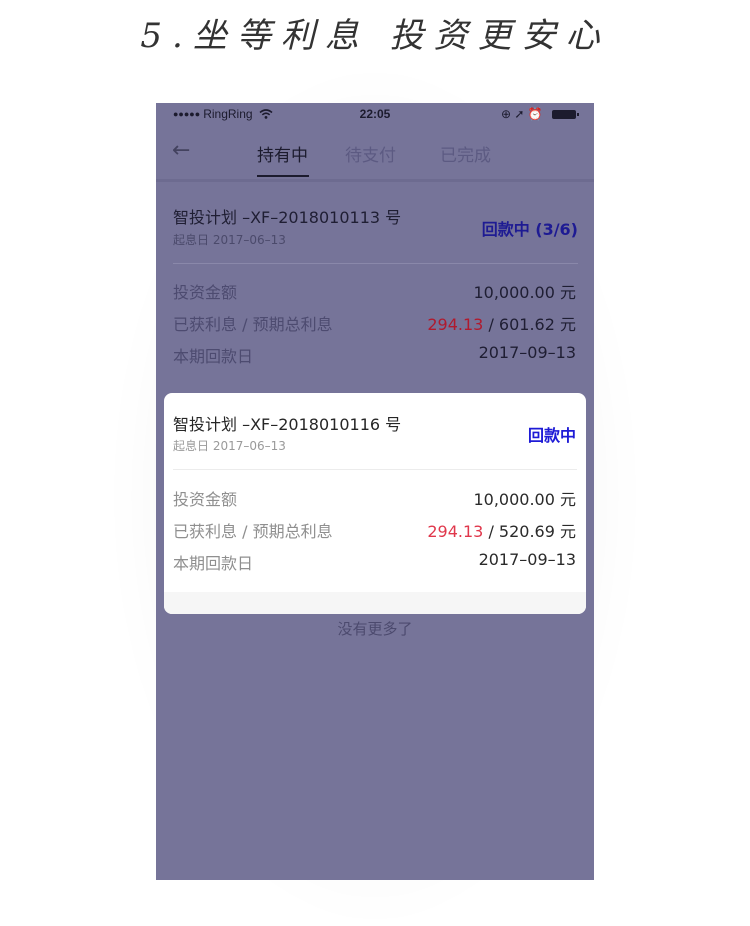 This screenshot has width=750, height=926. What do you see at coordinates (375, 603) in the screenshot?
I see `card-footer-strip` at bounding box center [375, 603].